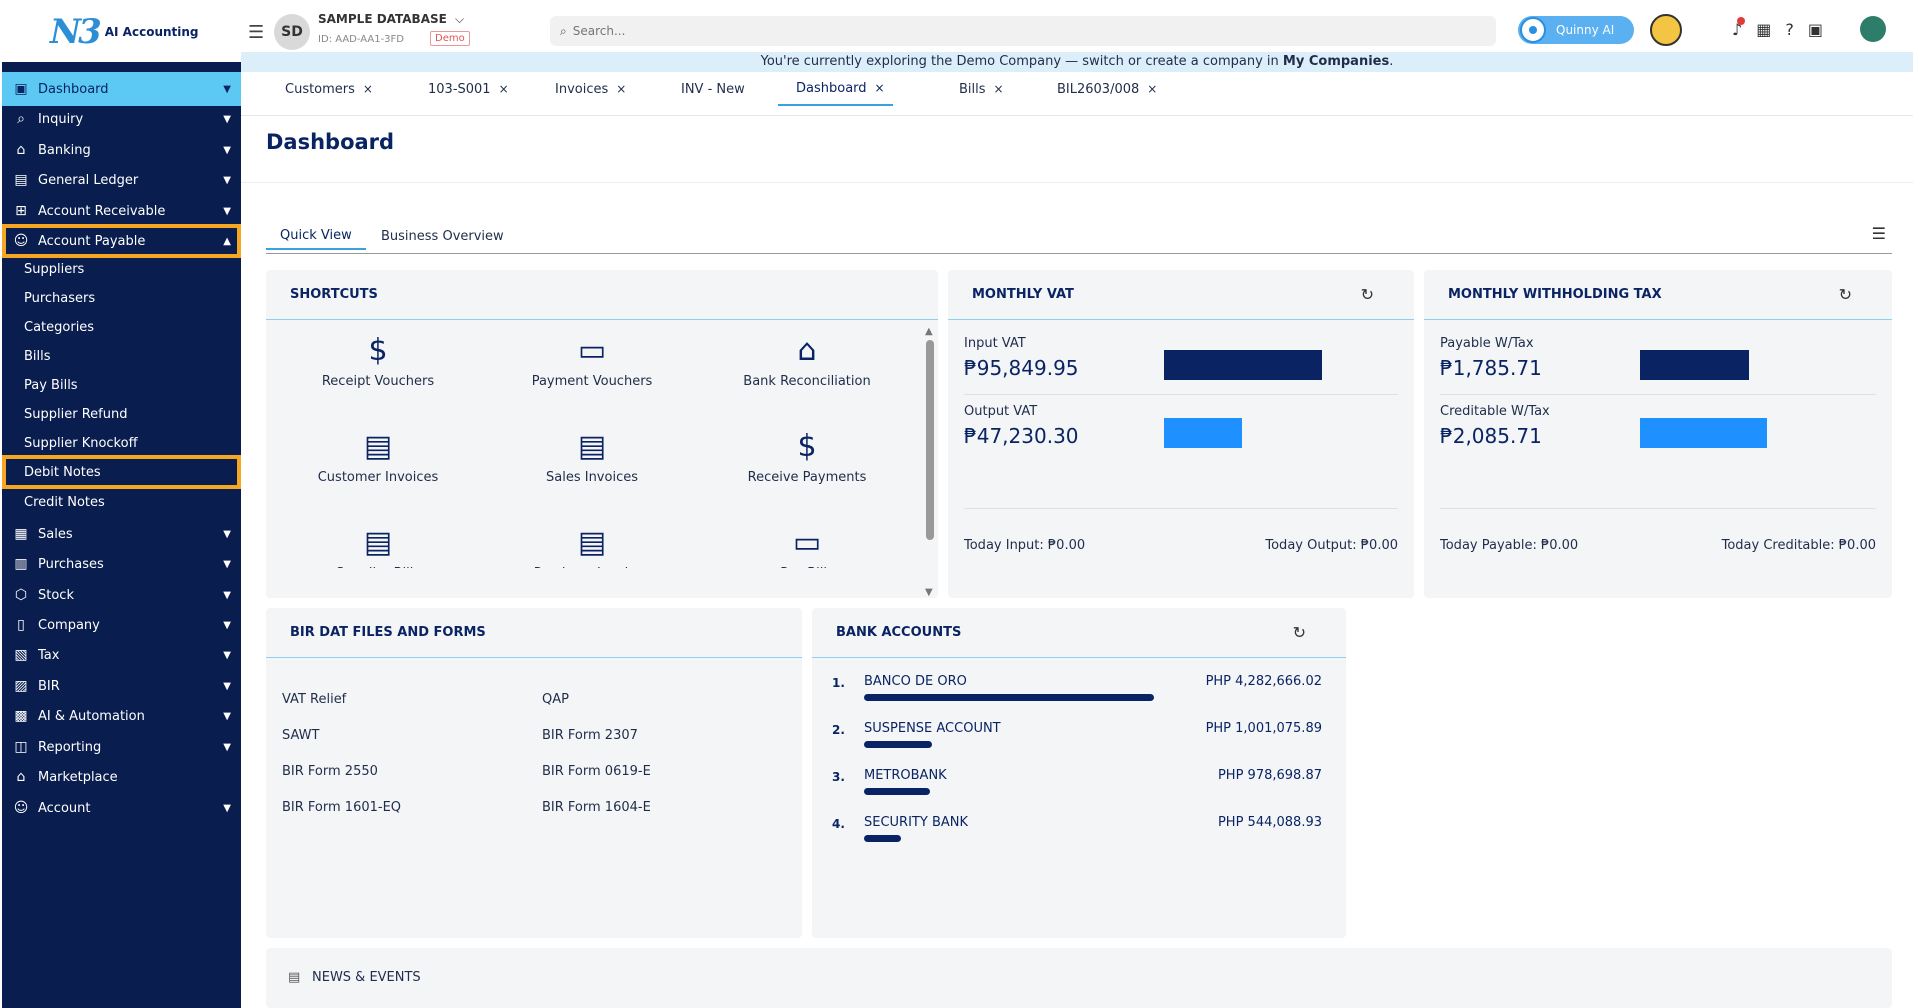 The width and height of the screenshot is (1913, 1008). What do you see at coordinates (121, 502) in the screenshot?
I see `sidebar-subitem-credit-notes: Credit Notes` at bounding box center [121, 502].